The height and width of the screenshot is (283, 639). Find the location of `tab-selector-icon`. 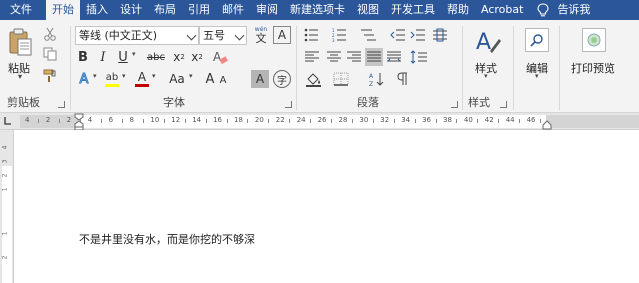

tab-selector-icon is located at coordinates (8, 121).